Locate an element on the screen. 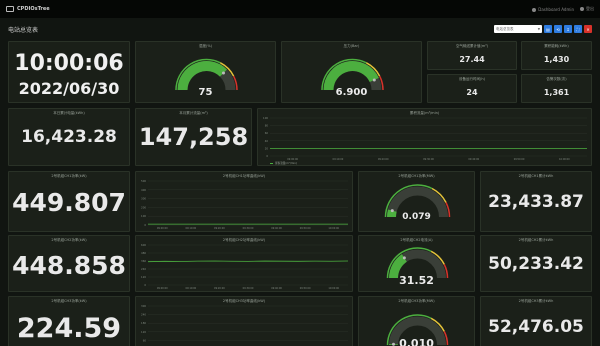 The height and width of the screenshot is (346, 600). power-icon is located at coordinates (582, 9).